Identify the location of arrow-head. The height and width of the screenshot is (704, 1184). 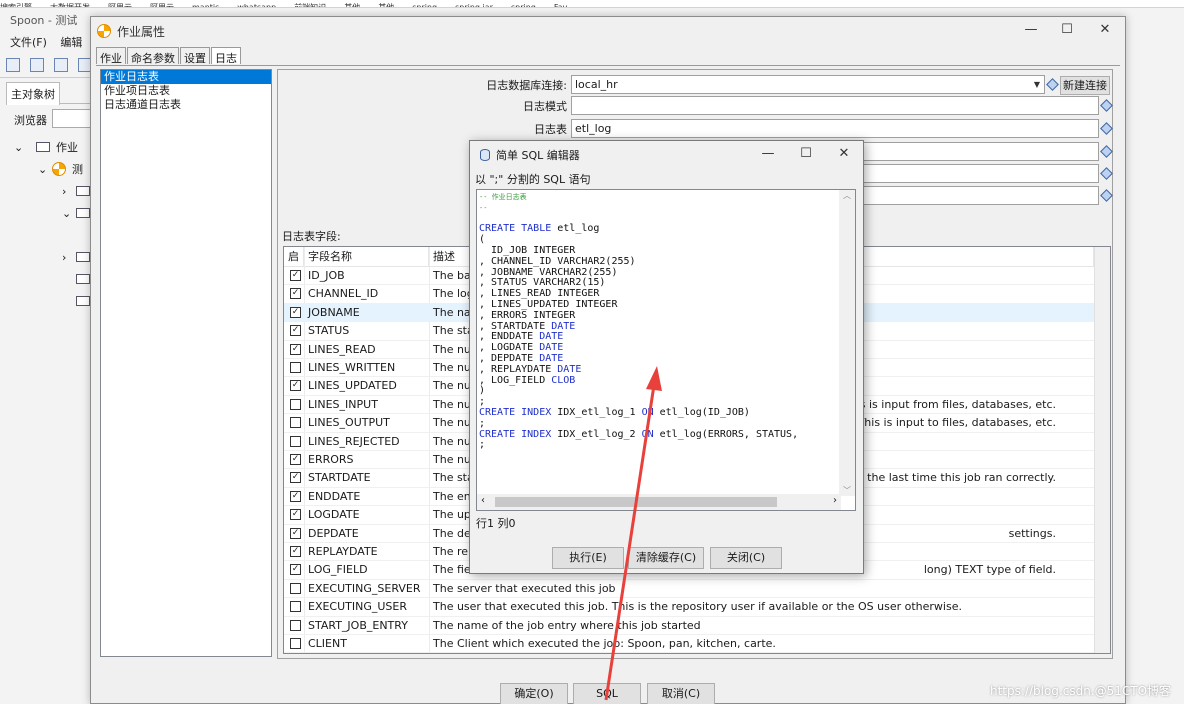
(654, 378).